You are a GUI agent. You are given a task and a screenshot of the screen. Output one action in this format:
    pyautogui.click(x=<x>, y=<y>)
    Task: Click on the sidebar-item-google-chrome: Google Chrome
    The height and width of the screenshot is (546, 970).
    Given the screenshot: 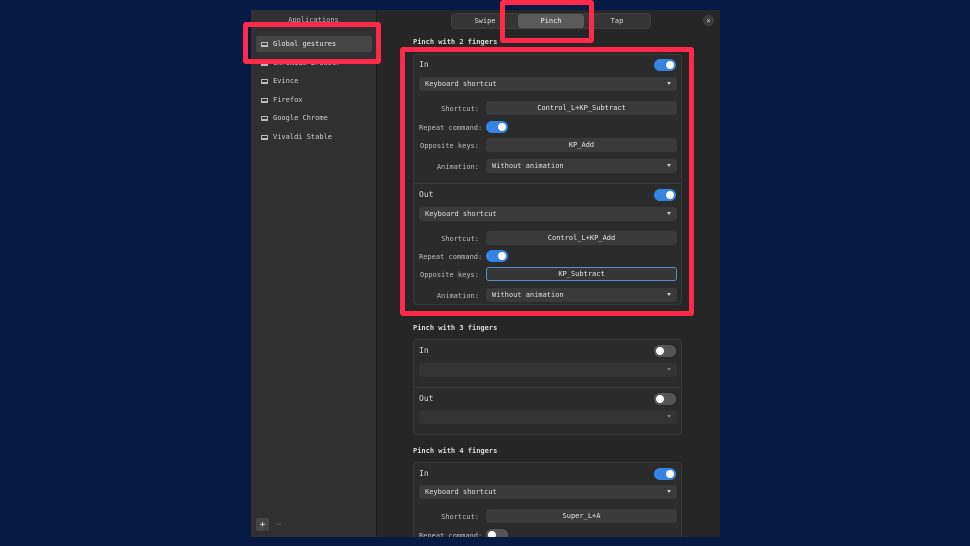 What is the action you would take?
    pyautogui.click(x=314, y=118)
    